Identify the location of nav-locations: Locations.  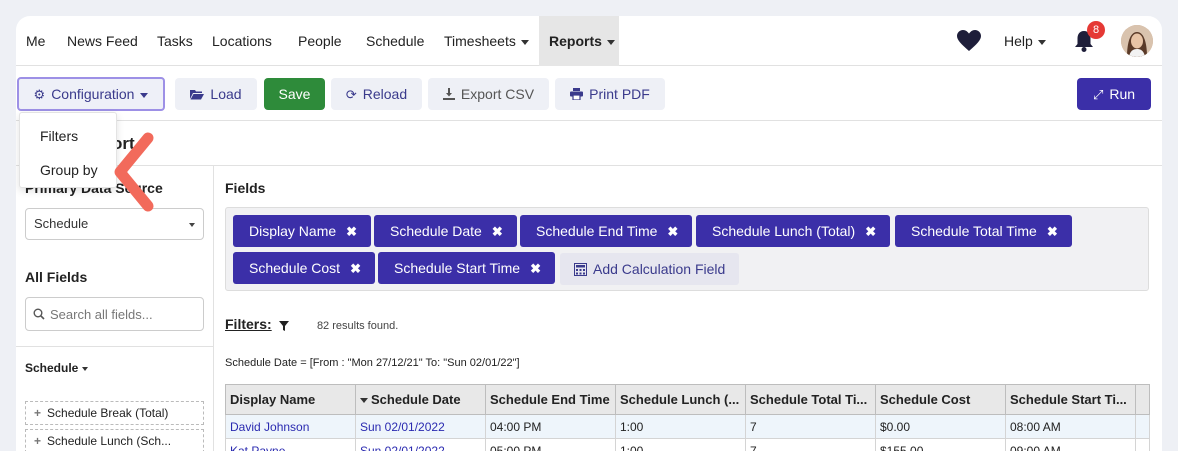
(242, 41).